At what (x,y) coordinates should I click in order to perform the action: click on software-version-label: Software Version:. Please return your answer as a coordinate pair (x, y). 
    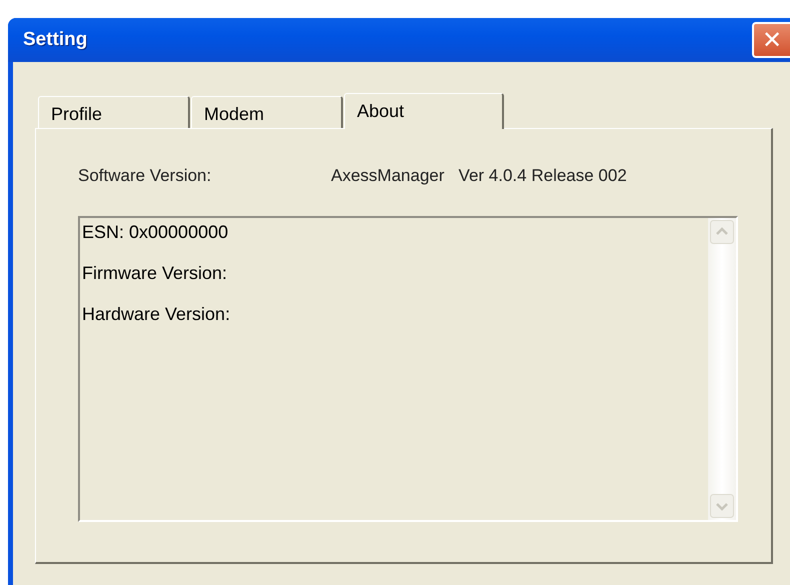
    Looking at the image, I should click on (145, 176).